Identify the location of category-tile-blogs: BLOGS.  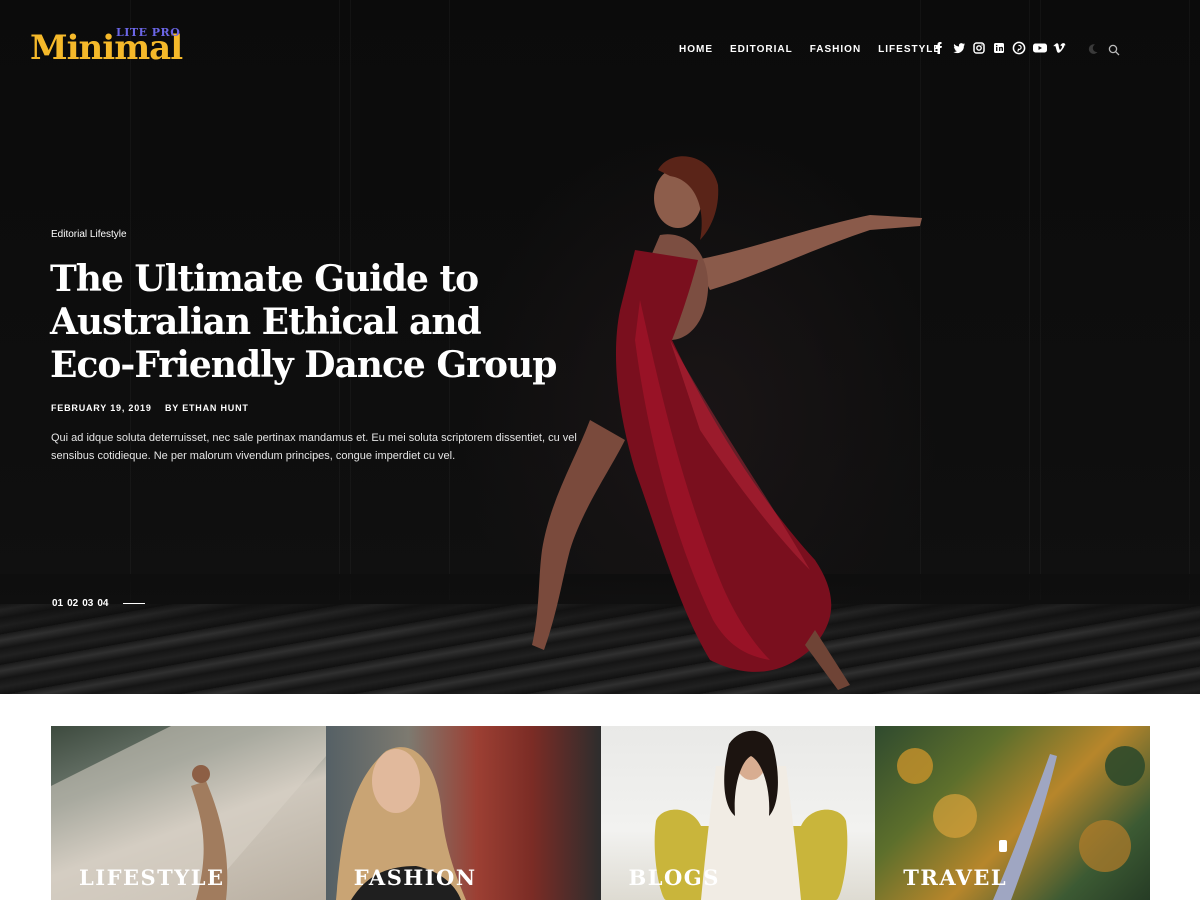
(738, 813).